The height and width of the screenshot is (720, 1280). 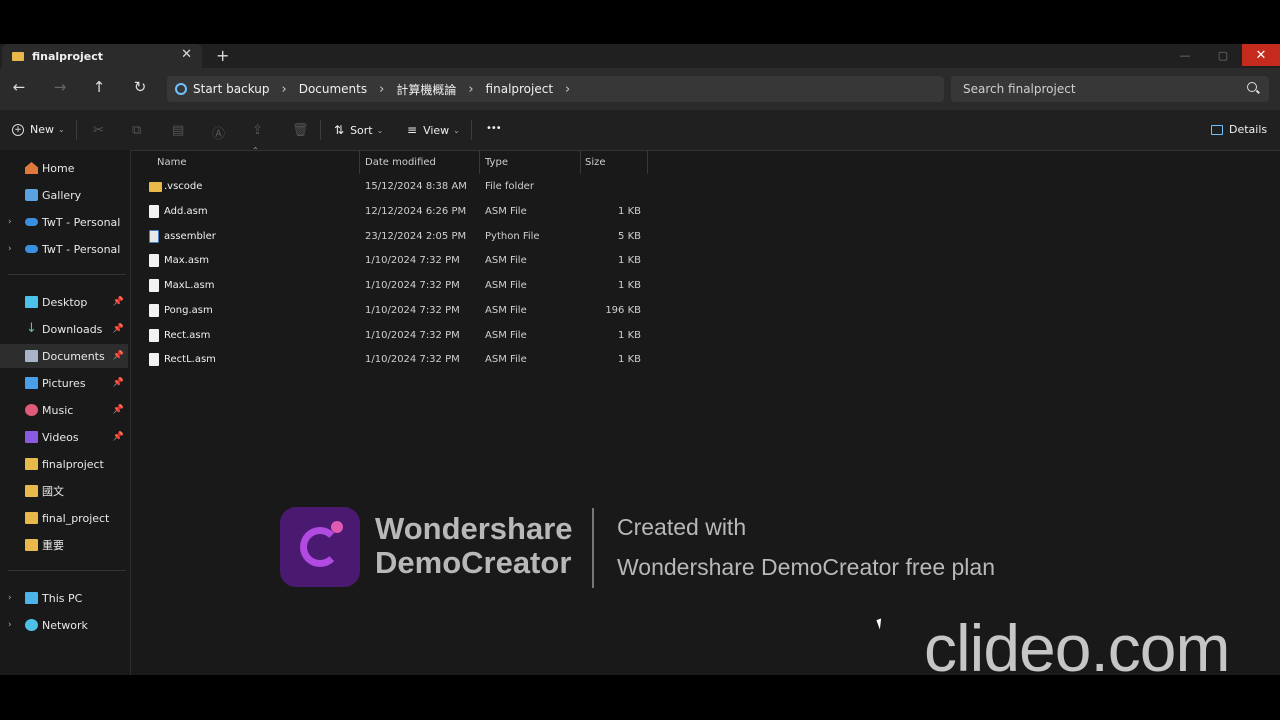 I want to click on breadcrumb-documents: Documents, so click(x=333, y=89).